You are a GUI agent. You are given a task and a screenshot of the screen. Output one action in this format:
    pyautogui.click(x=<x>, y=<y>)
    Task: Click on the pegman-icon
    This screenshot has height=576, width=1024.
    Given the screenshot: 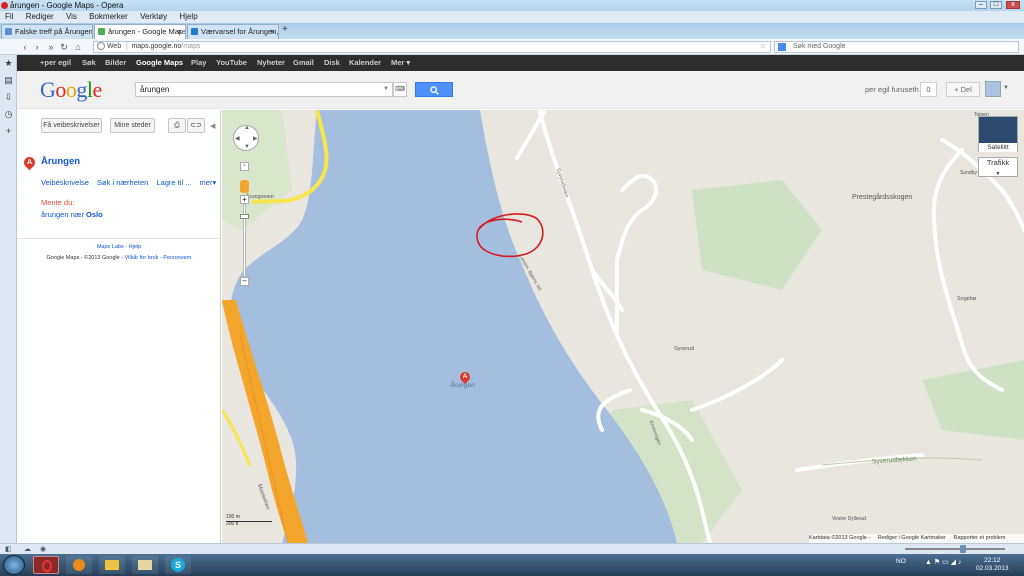 What is the action you would take?
    pyautogui.click(x=244, y=186)
    